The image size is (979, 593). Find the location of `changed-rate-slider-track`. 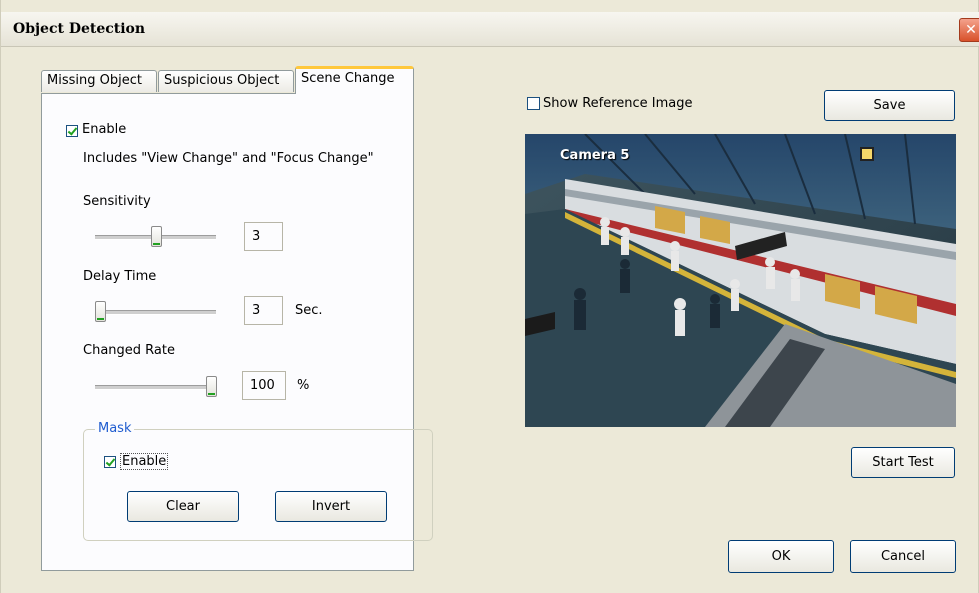

changed-rate-slider-track is located at coordinates (155, 387).